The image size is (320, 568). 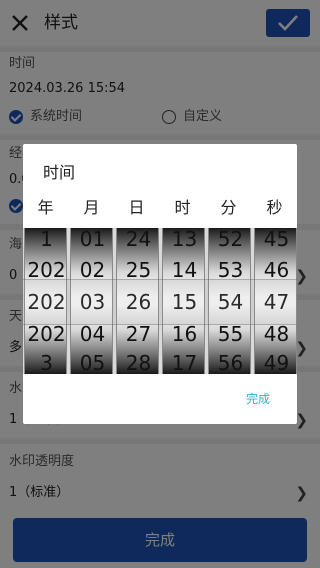 I want to click on column-header-second: 秒, so click(x=274, y=207).